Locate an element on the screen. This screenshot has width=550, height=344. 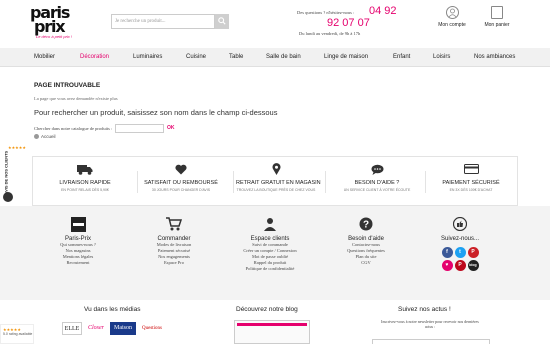
instagram-icon: ♥ is located at coordinates (447, 265).